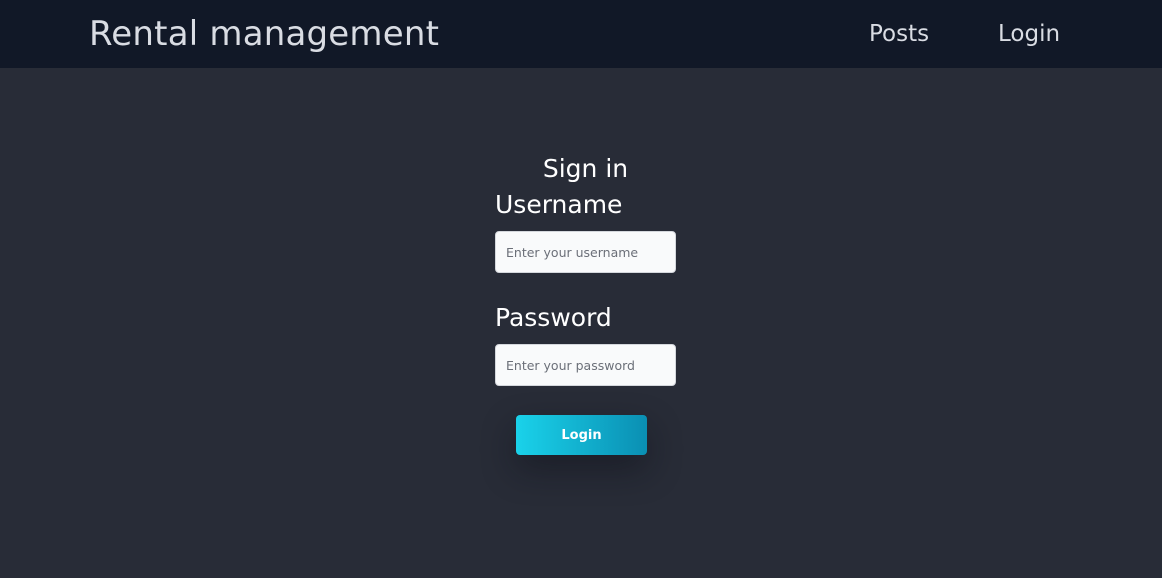 This screenshot has height=578, width=1162. I want to click on login-button: Login, so click(581, 435).